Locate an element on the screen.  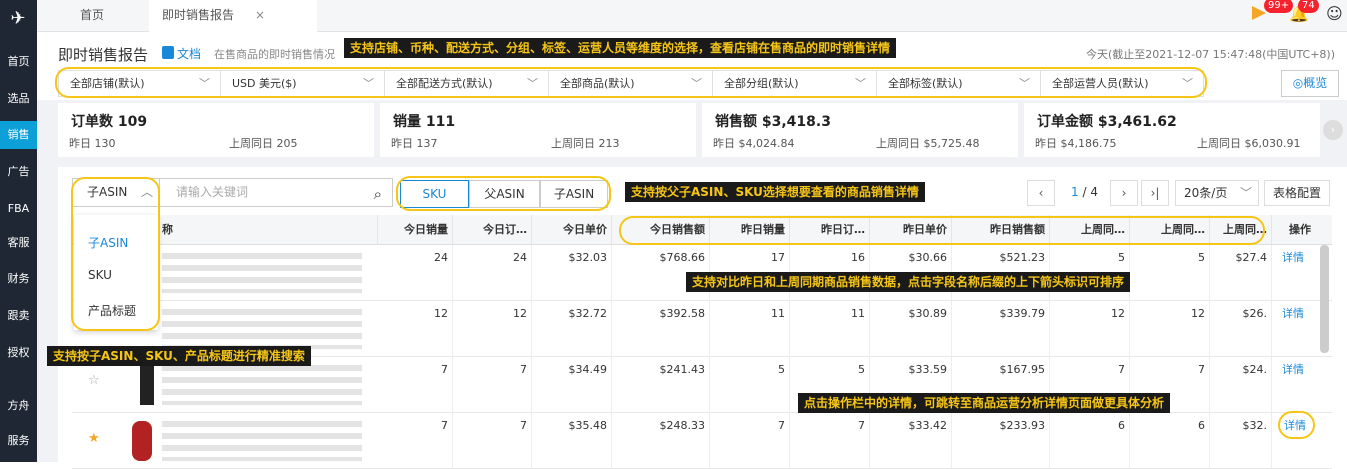
cell: $32.03 is located at coordinates (572, 273).